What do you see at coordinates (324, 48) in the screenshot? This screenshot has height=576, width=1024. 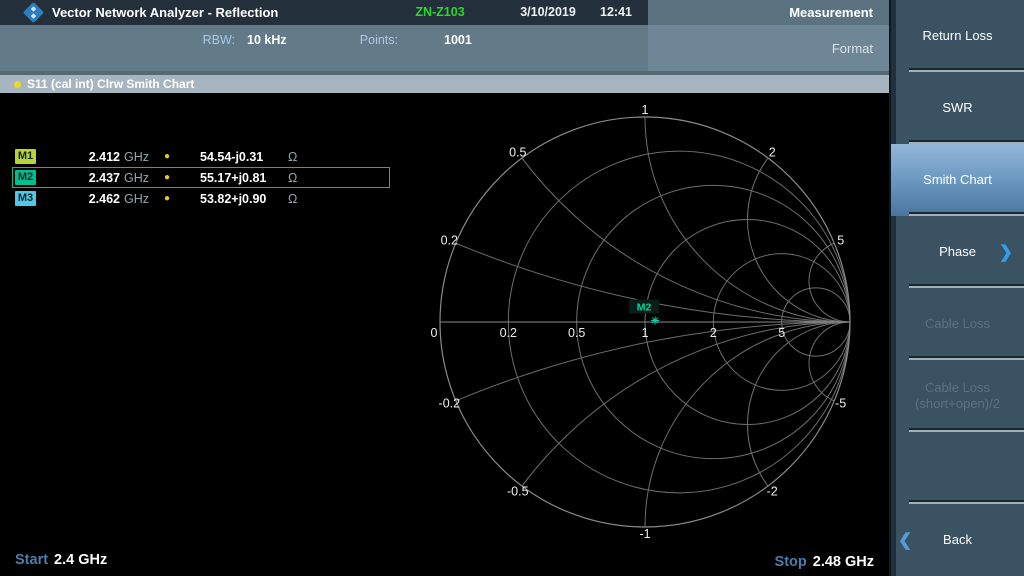 I see `settings-bar-left: RBW: 10 kHz Points: 1001` at bounding box center [324, 48].